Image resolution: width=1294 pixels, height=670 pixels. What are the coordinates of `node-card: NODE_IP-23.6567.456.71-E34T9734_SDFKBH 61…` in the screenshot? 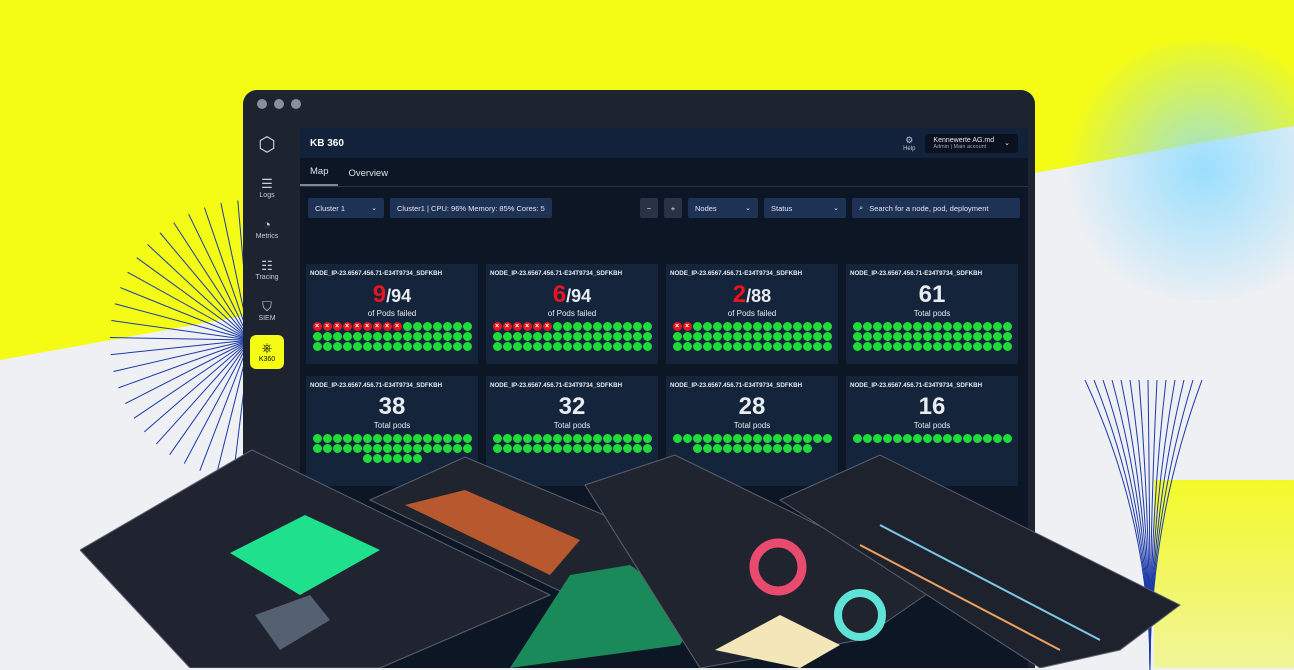 It's located at (932, 314).